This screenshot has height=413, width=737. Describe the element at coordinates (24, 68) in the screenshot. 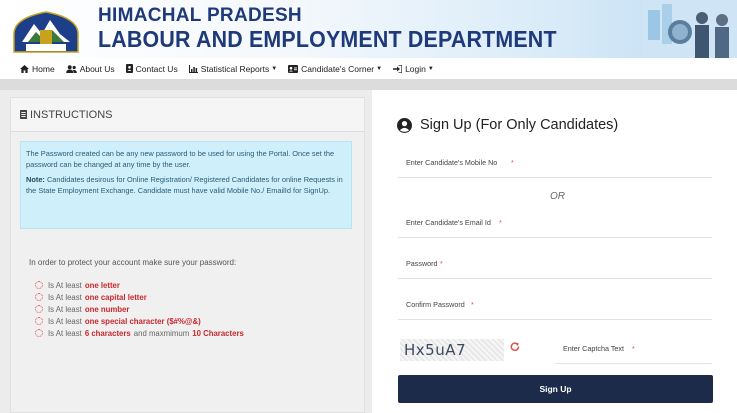

I see `home-icon` at that location.